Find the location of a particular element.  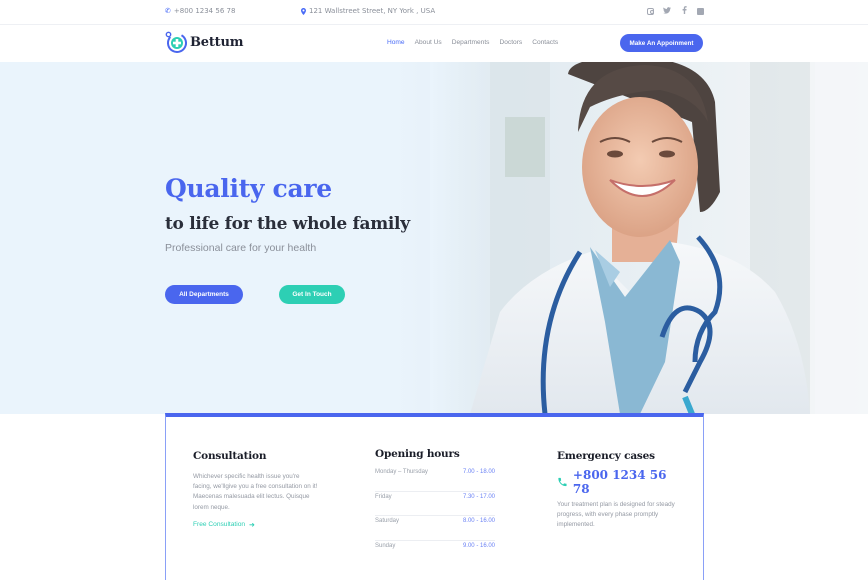

all-departments-button: All Departments is located at coordinates (204, 294).